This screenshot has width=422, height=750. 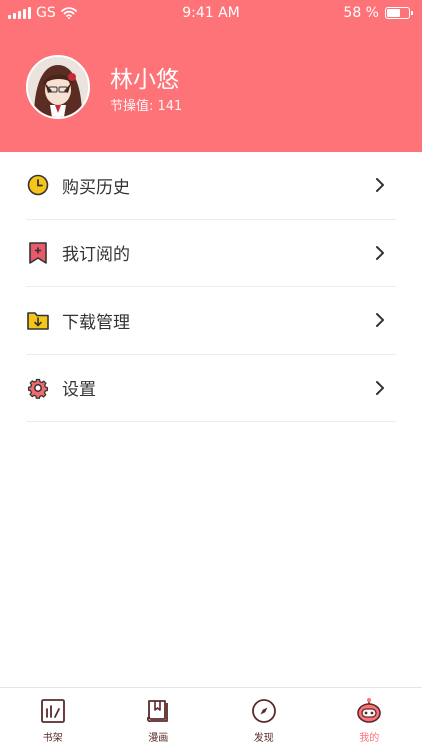 I want to click on bookmark-icon, so click(x=38, y=253).